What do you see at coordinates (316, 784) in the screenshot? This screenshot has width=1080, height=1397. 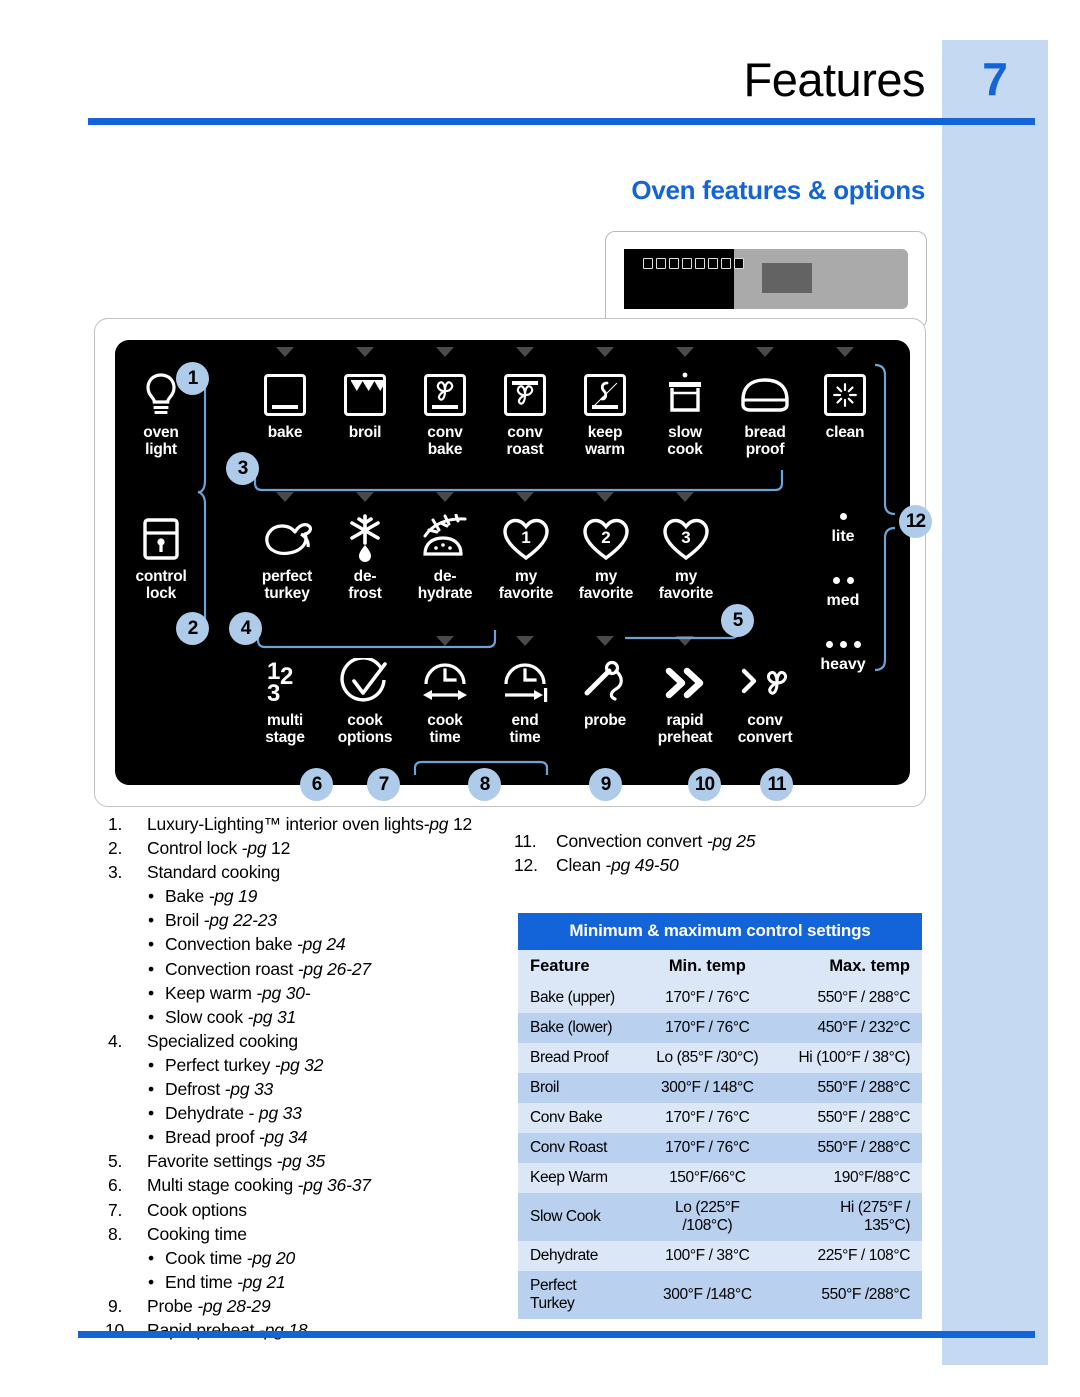 I see `callout-badge-6: 6` at bounding box center [316, 784].